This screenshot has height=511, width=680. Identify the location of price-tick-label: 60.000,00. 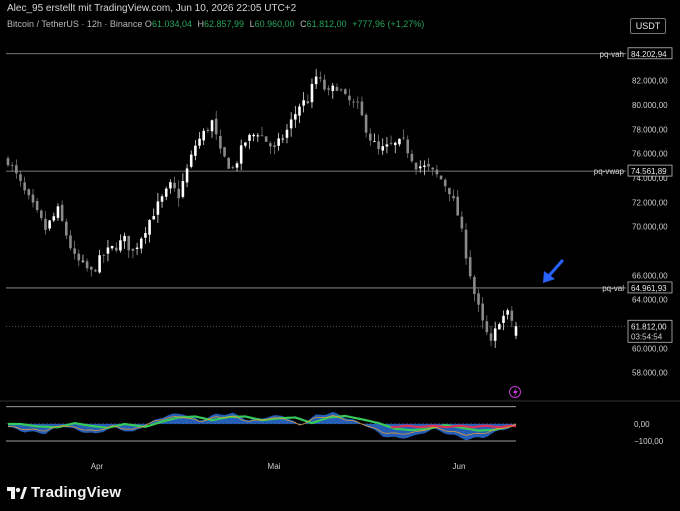
(650, 348).